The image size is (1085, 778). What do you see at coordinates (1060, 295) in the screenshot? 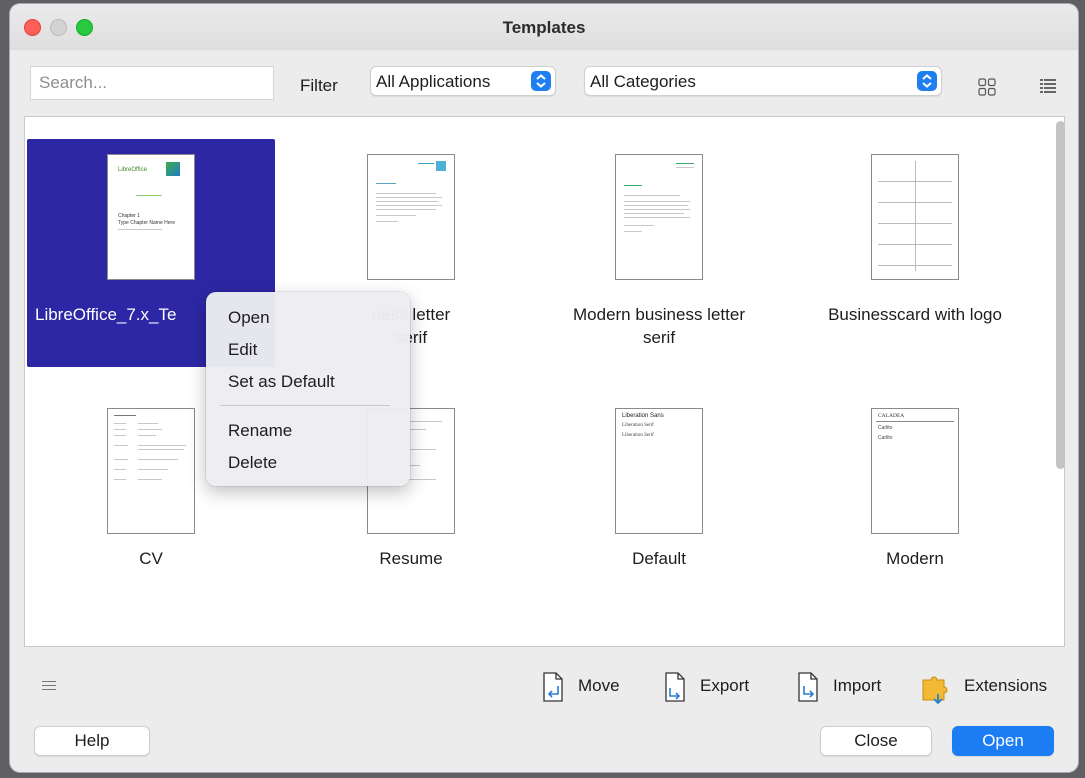
I see `gallery-scrollbar` at bounding box center [1060, 295].